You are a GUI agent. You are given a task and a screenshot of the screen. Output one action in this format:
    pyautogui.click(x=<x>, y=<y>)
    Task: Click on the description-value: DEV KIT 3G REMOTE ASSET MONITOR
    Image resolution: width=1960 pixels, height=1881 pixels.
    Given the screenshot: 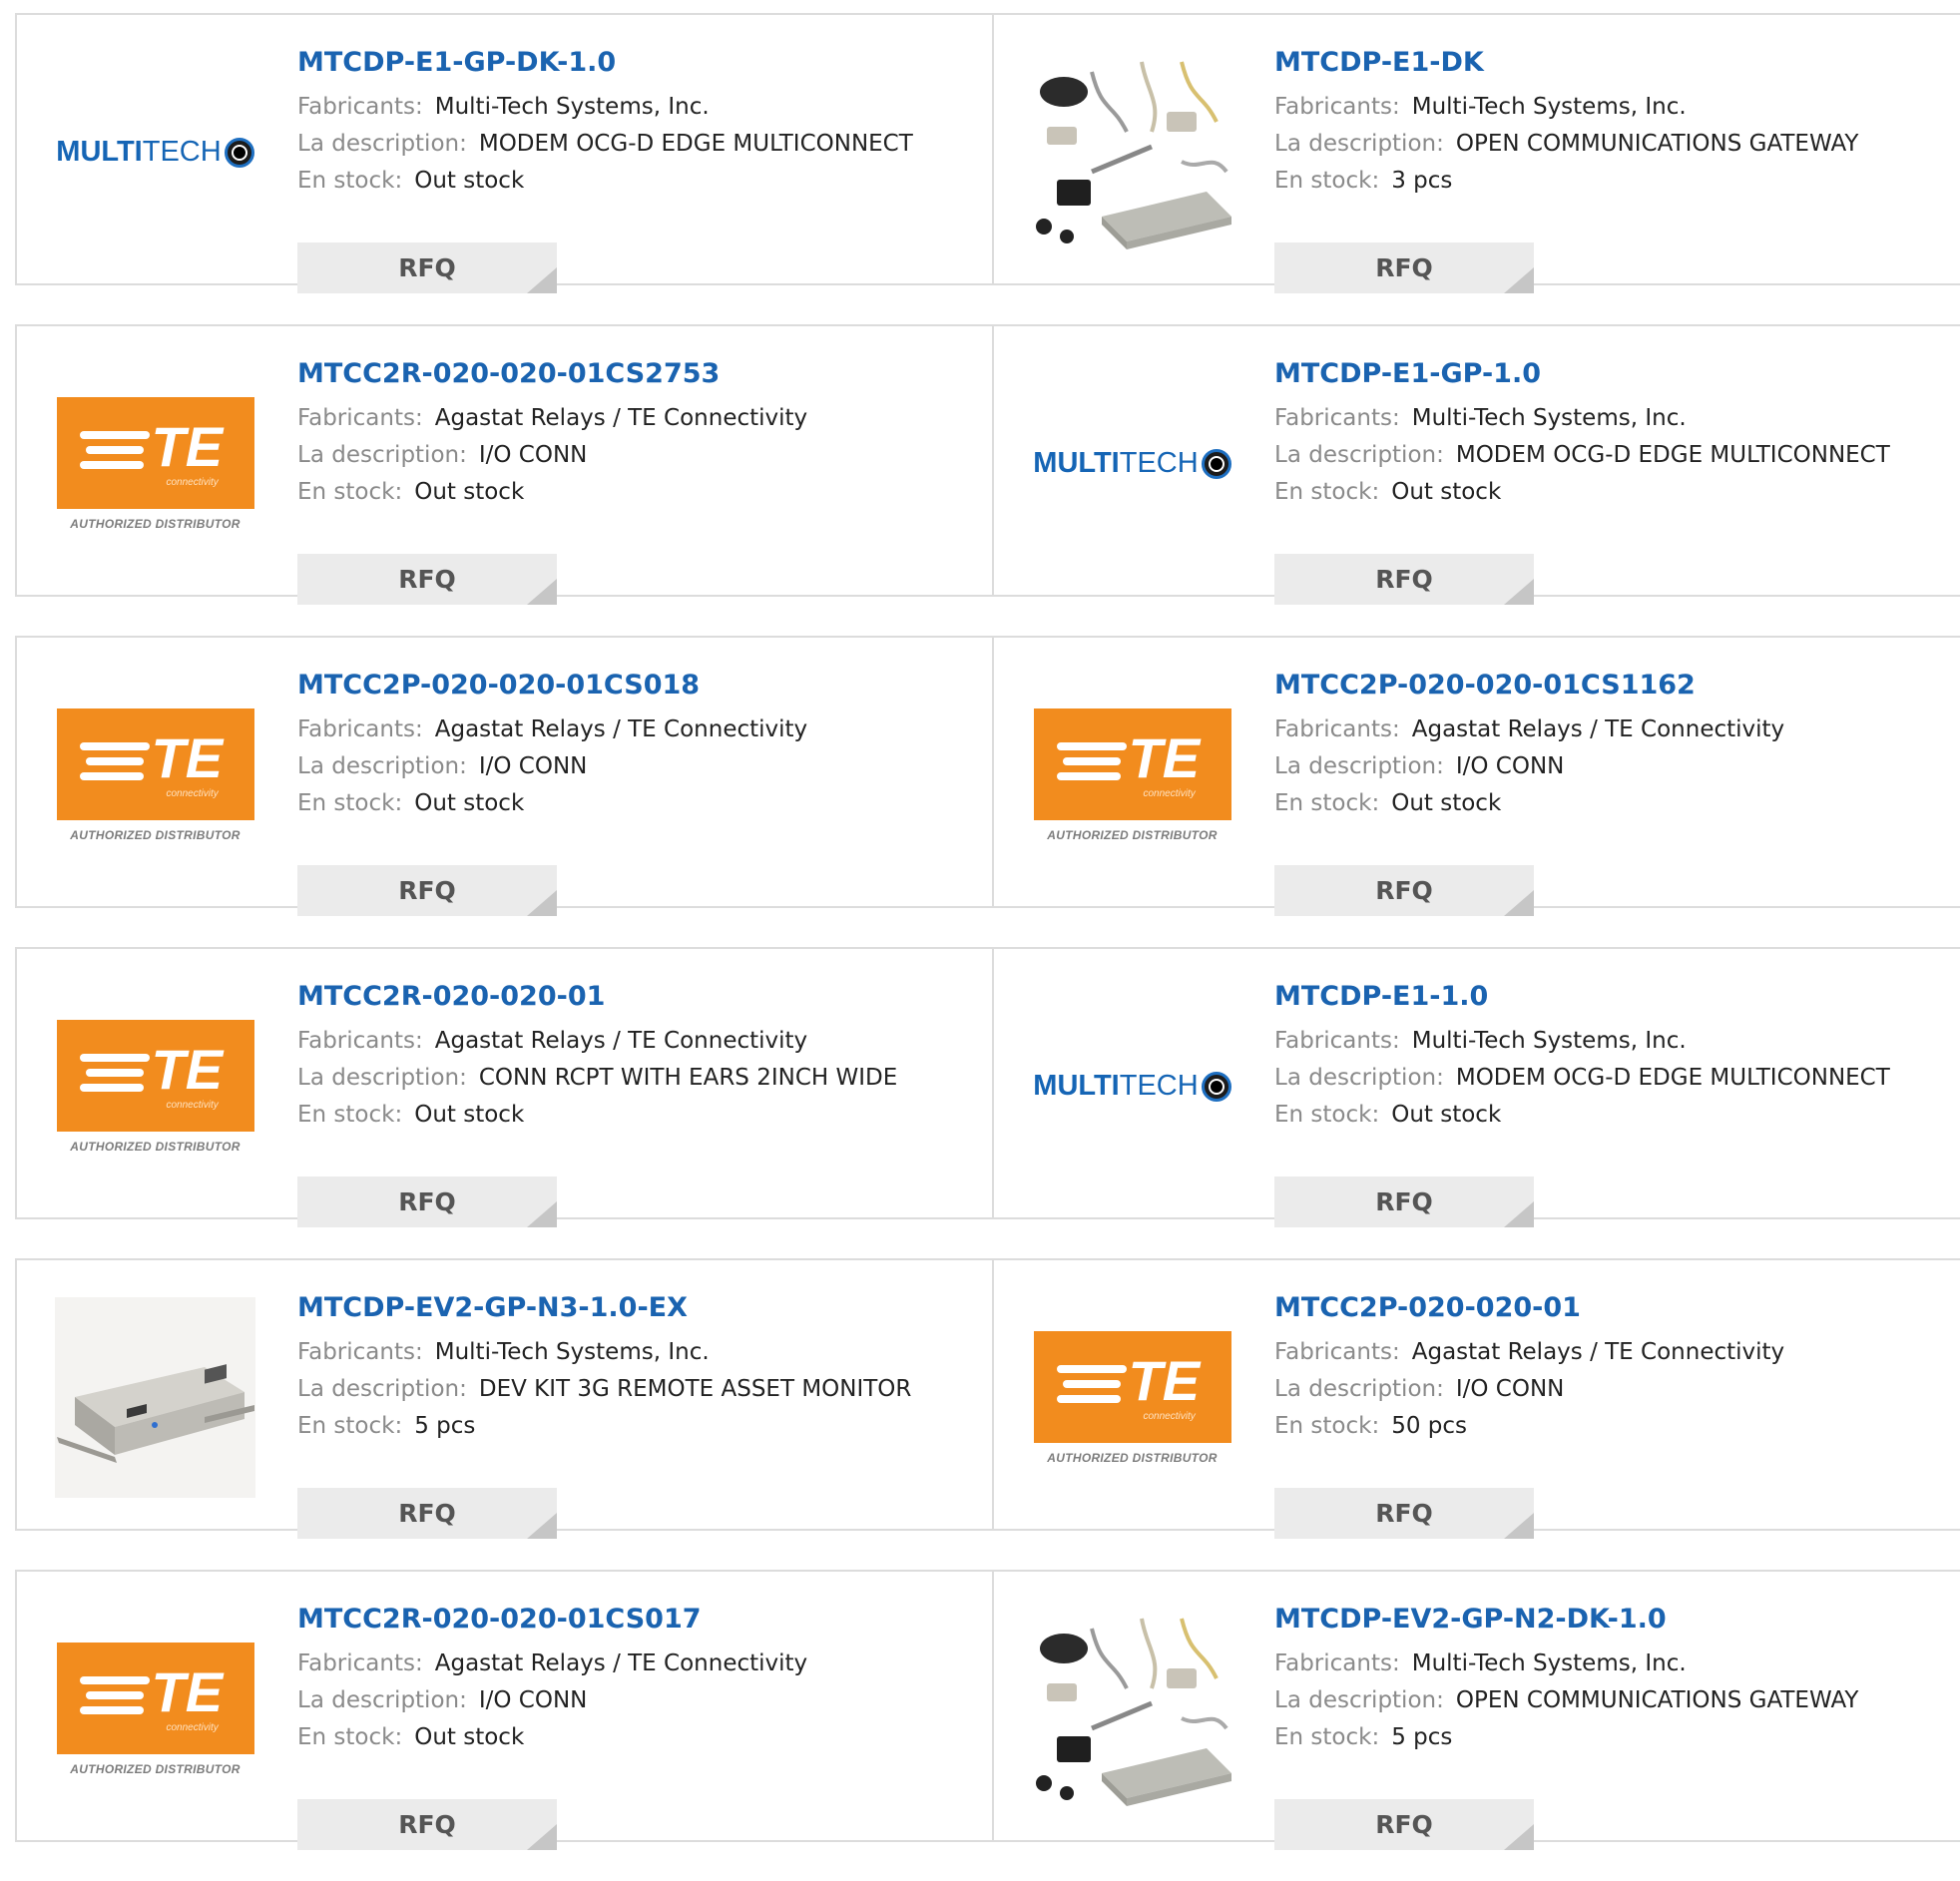 What is the action you would take?
    pyautogui.click(x=695, y=1389)
    